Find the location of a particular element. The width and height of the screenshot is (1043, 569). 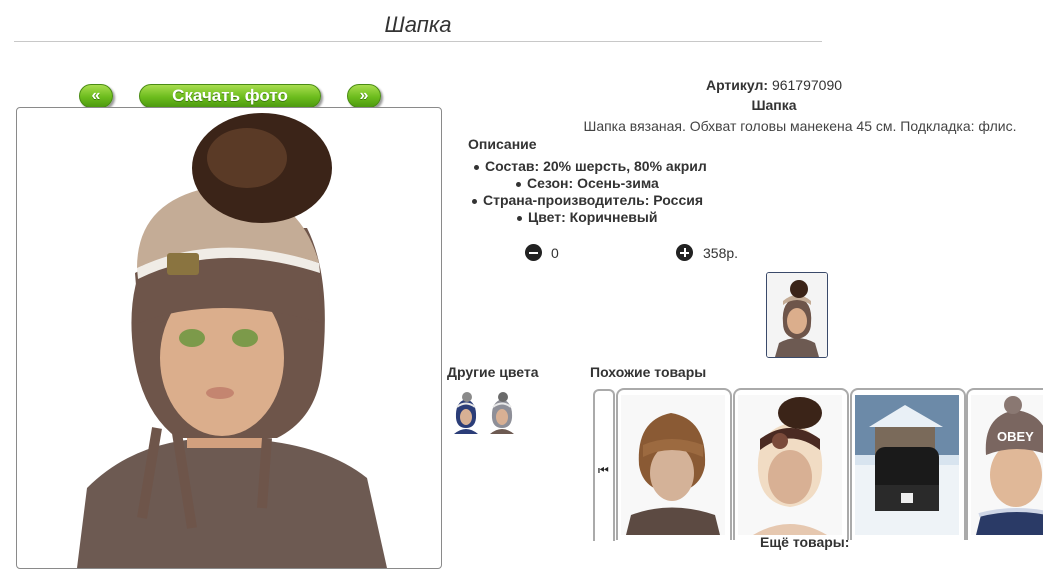

carousel-first-button: ⏮ is located at coordinates (604, 465).